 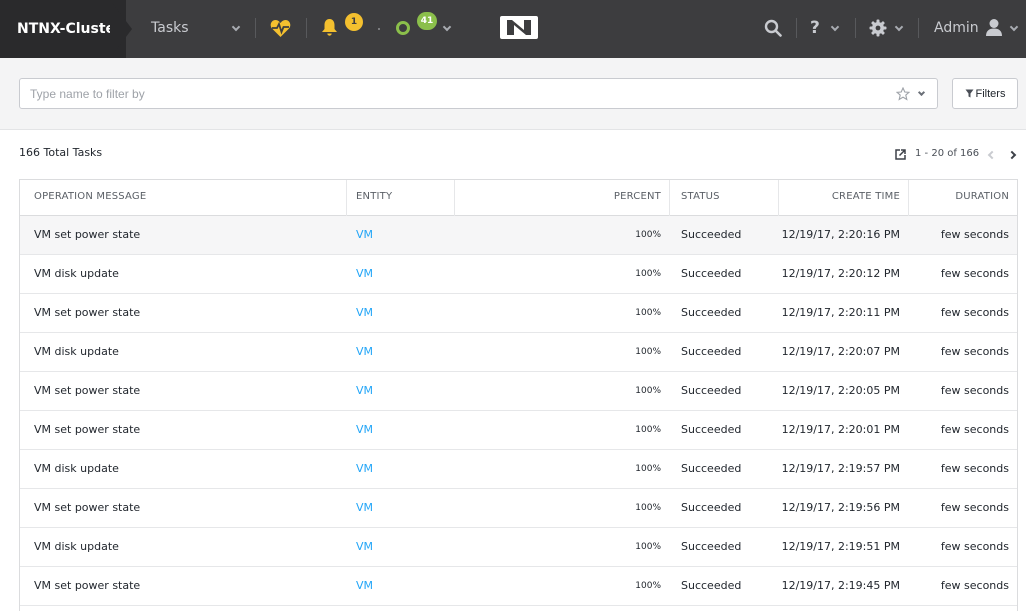 I want to click on gear-icon, so click(x=878, y=28).